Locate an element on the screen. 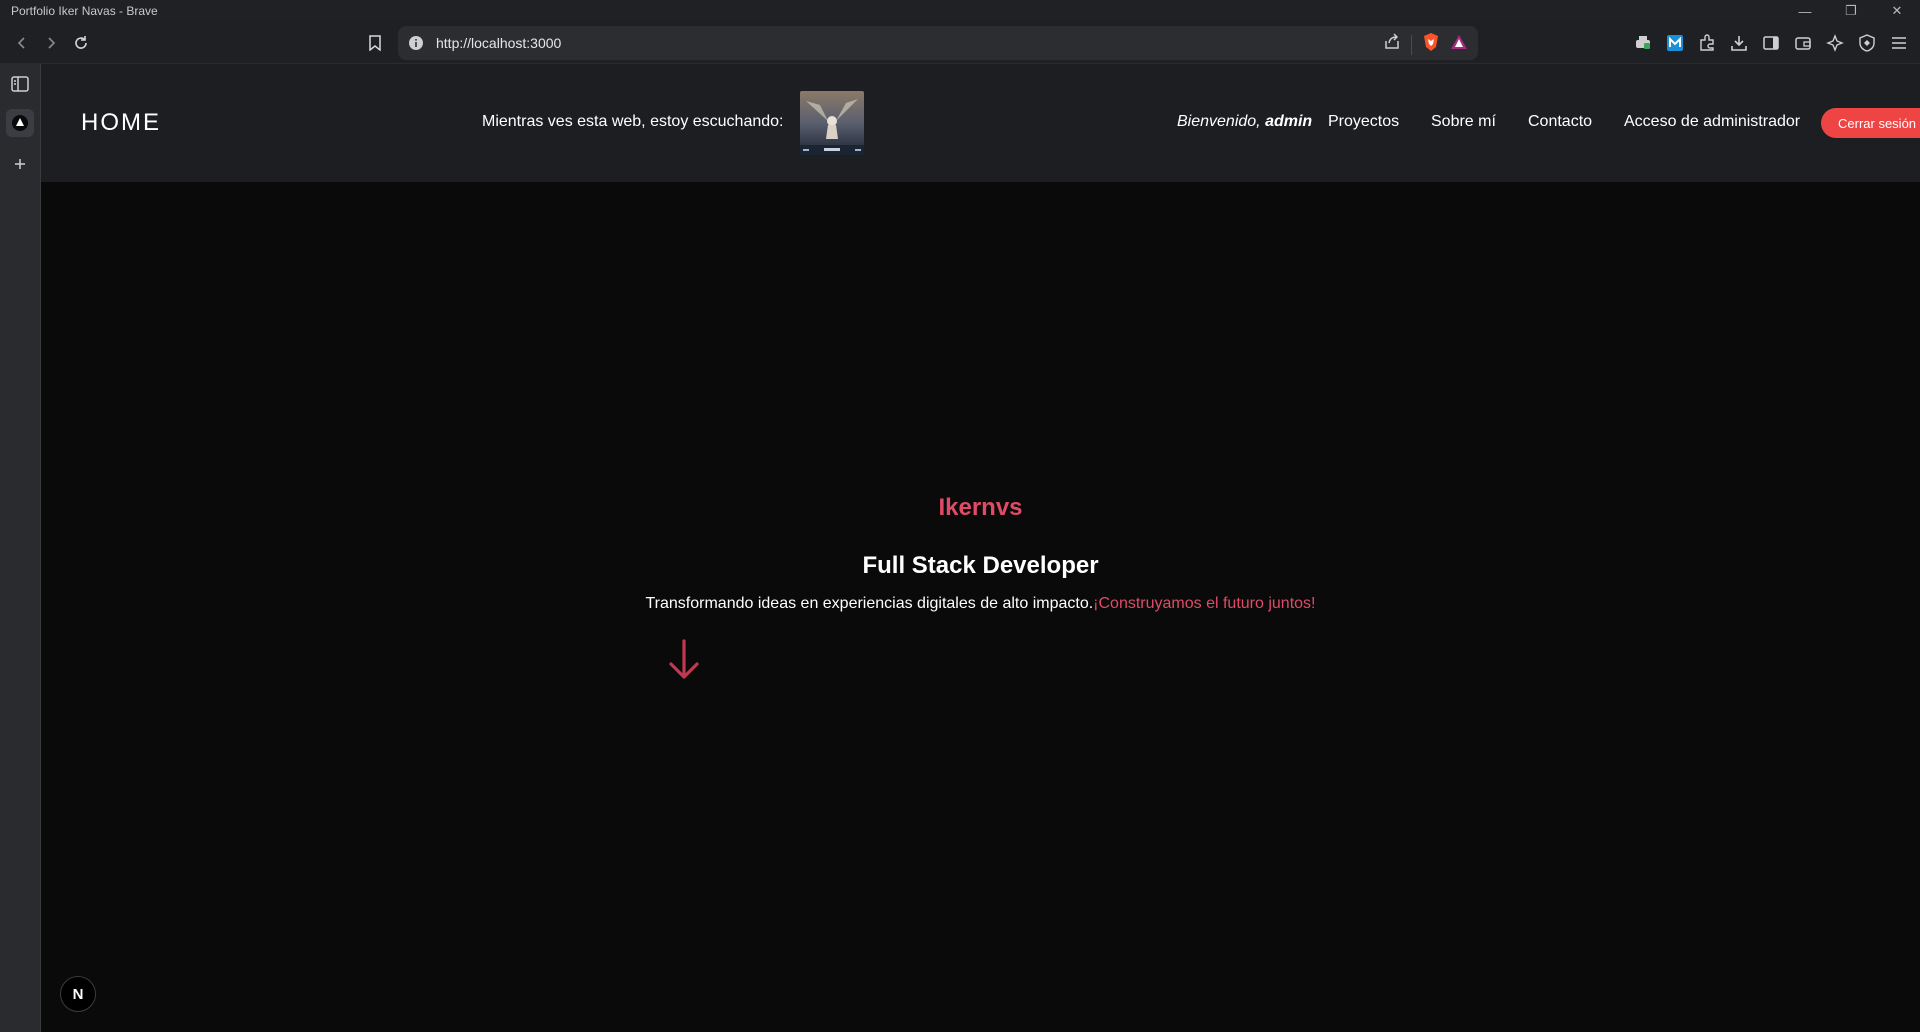 This screenshot has height=1032, width=1920. album-cover-image is located at coordinates (832, 123).